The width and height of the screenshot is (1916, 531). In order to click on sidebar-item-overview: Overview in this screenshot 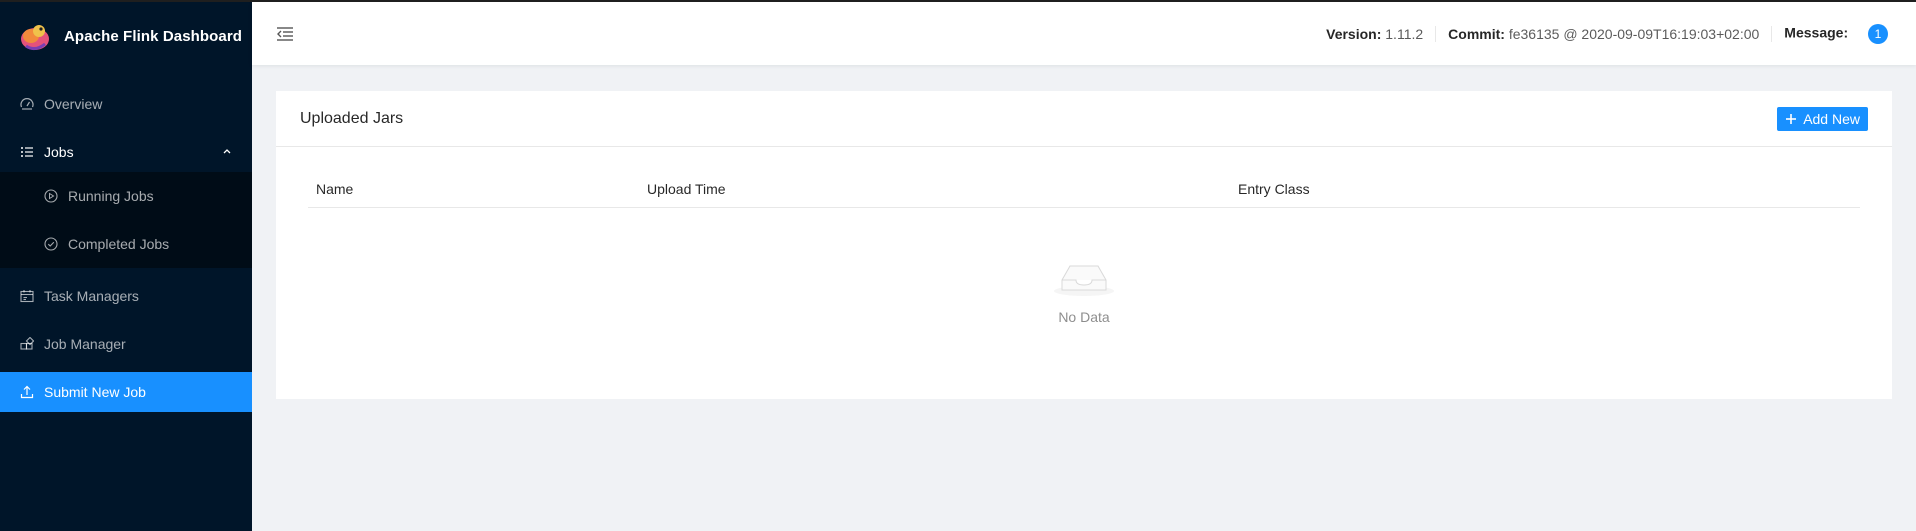, I will do `click(126, 104)`.